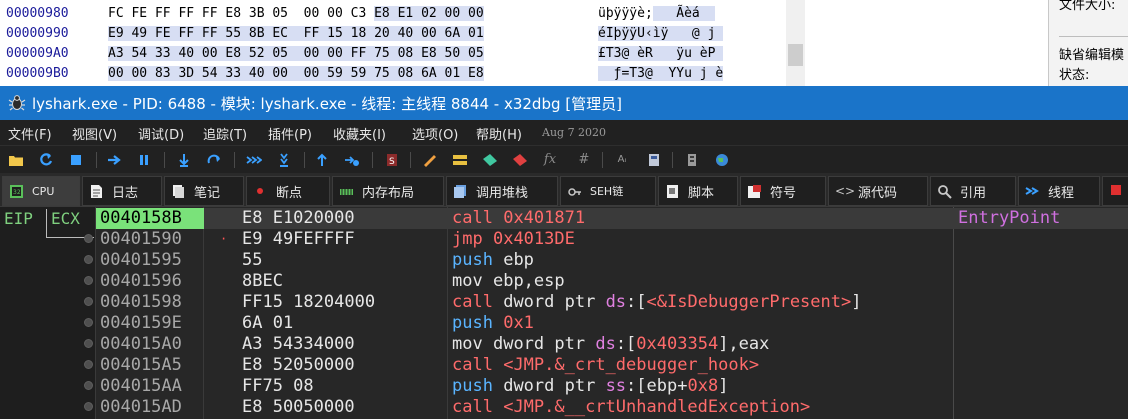 This screenshot has width=1128, height=419. What do you see at coordinates (656, 302) in the screenshot?
I see `instruction-text: call dword ptr ds:[<&IsDebuggerPresent>]` at bounding box center [656, 302].